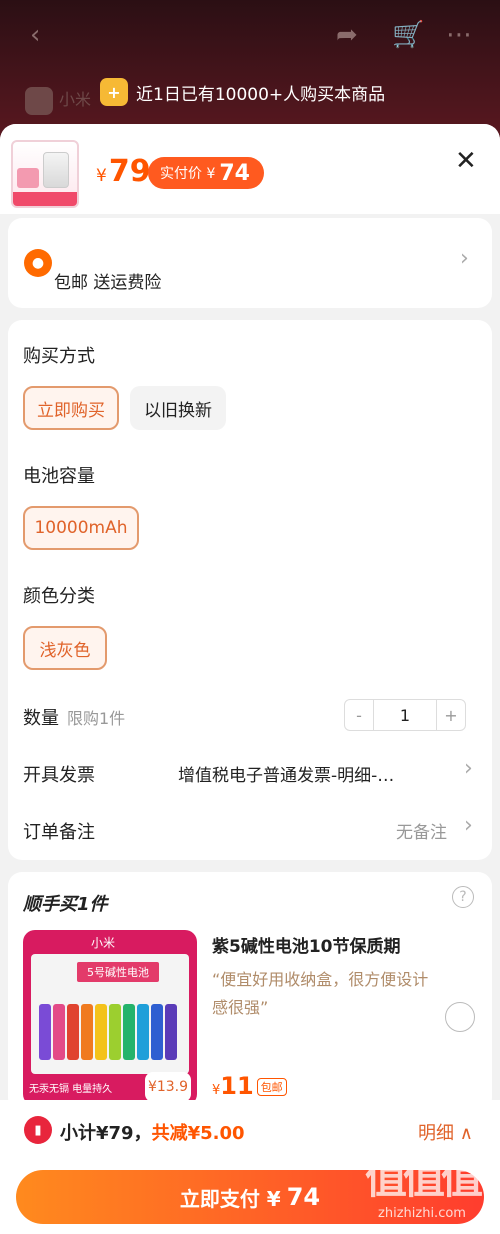  Describe the element at coordinates (460, 1017) in the screenshot. I see `upsell-select-radio` at that location.